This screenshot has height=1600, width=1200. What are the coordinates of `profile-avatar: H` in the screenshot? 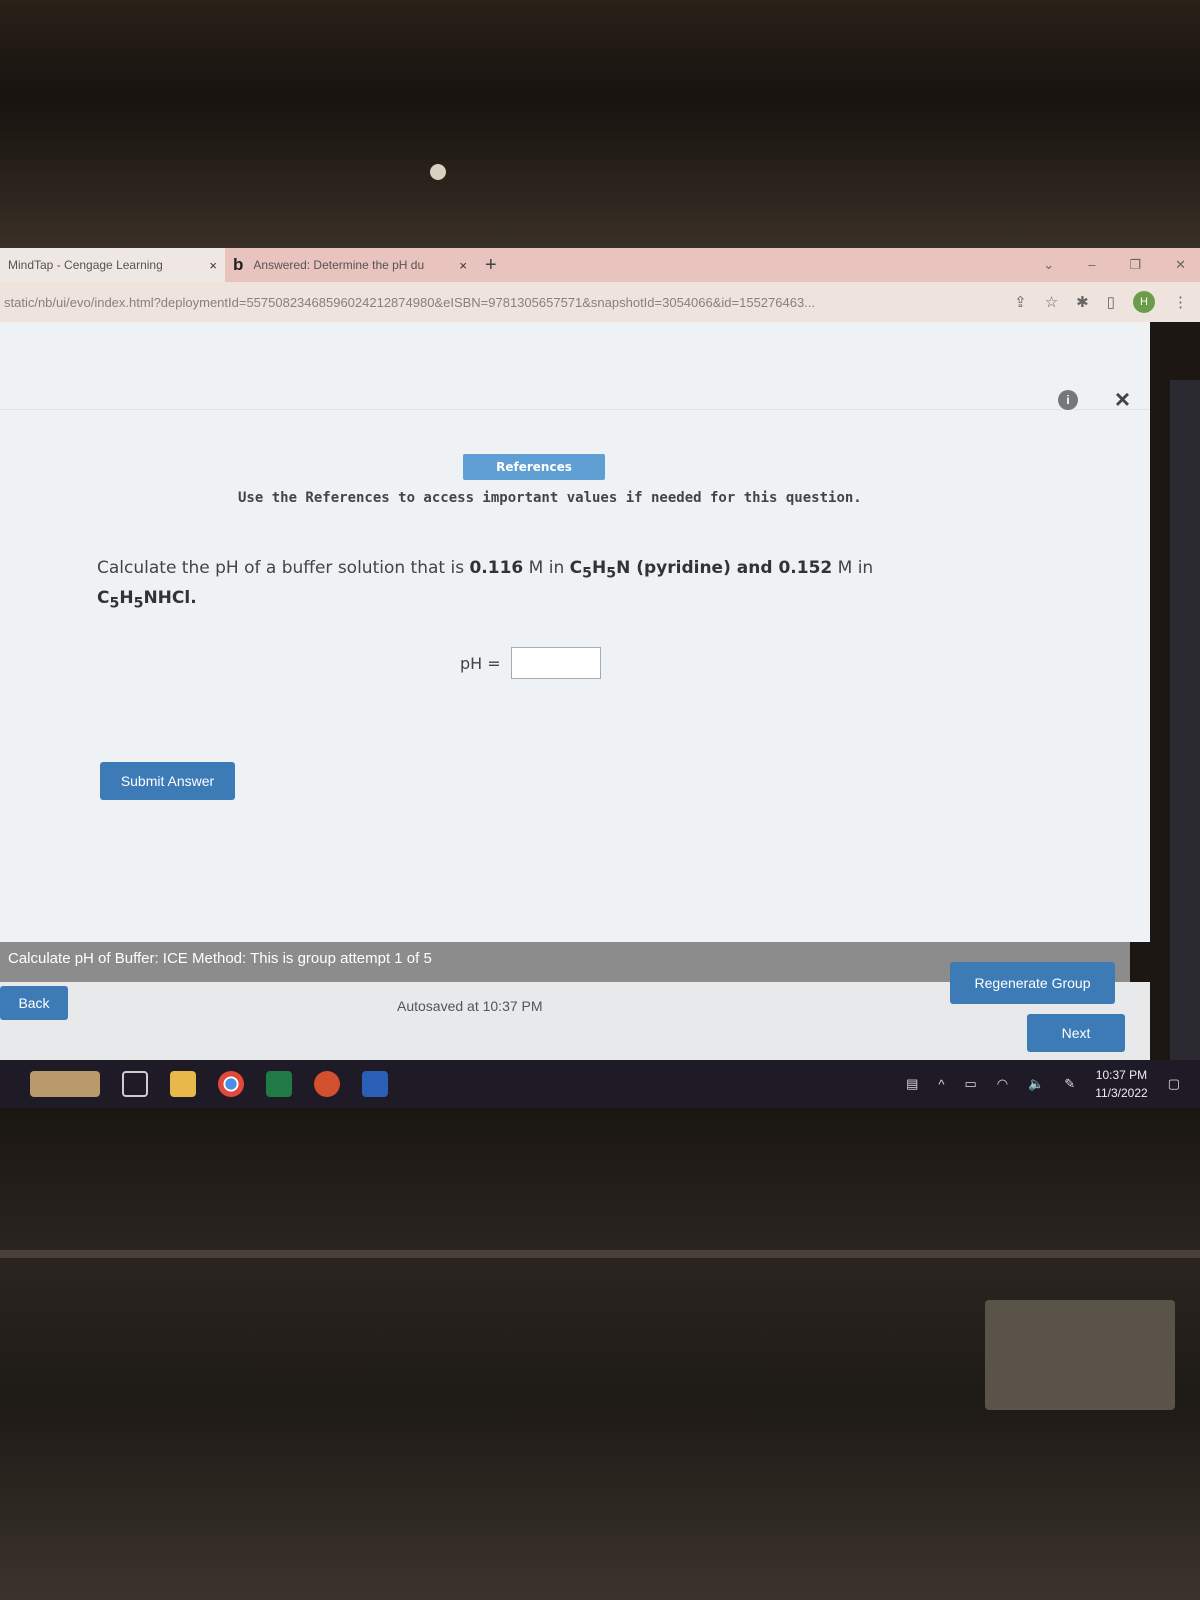 It's located at (1144, 302).